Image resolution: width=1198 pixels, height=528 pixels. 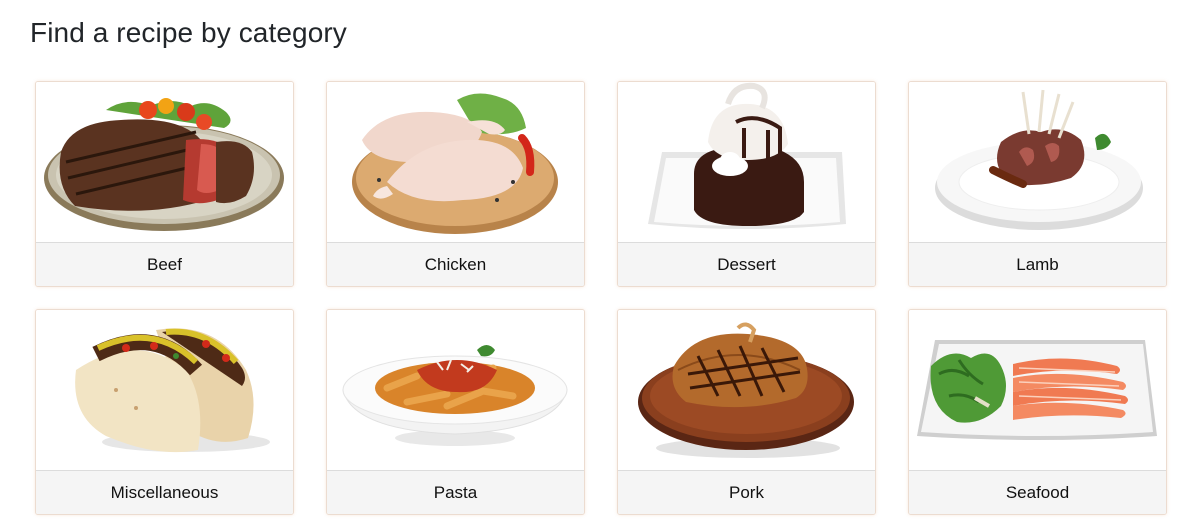 I want to click on category-card-pork: Pork, so click(x=746, y=412).